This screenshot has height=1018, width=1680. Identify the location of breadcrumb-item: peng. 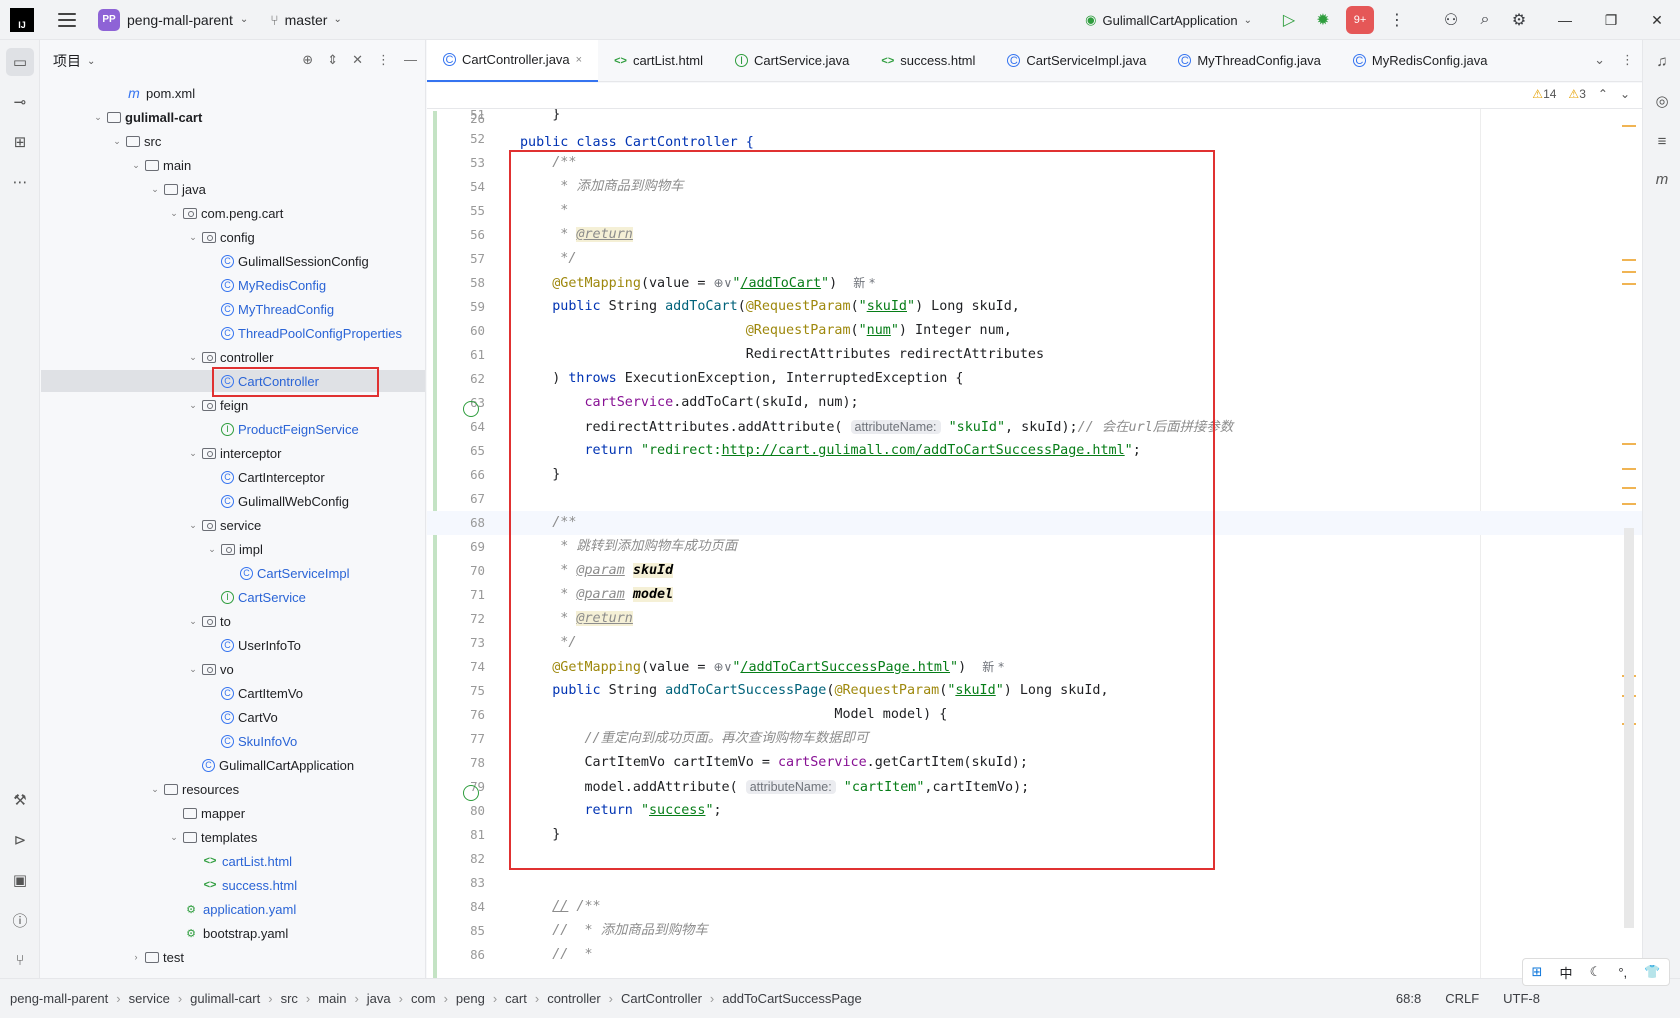
(470, 998).